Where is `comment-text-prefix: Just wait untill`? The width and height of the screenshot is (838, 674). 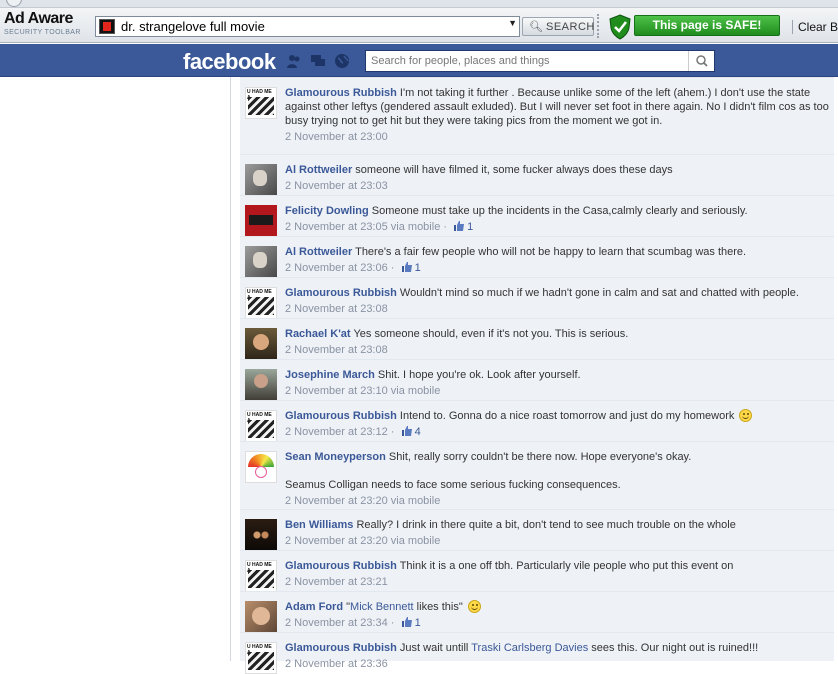 comment-text-prefix: Just wait untill is located at coordinates (435, 648).